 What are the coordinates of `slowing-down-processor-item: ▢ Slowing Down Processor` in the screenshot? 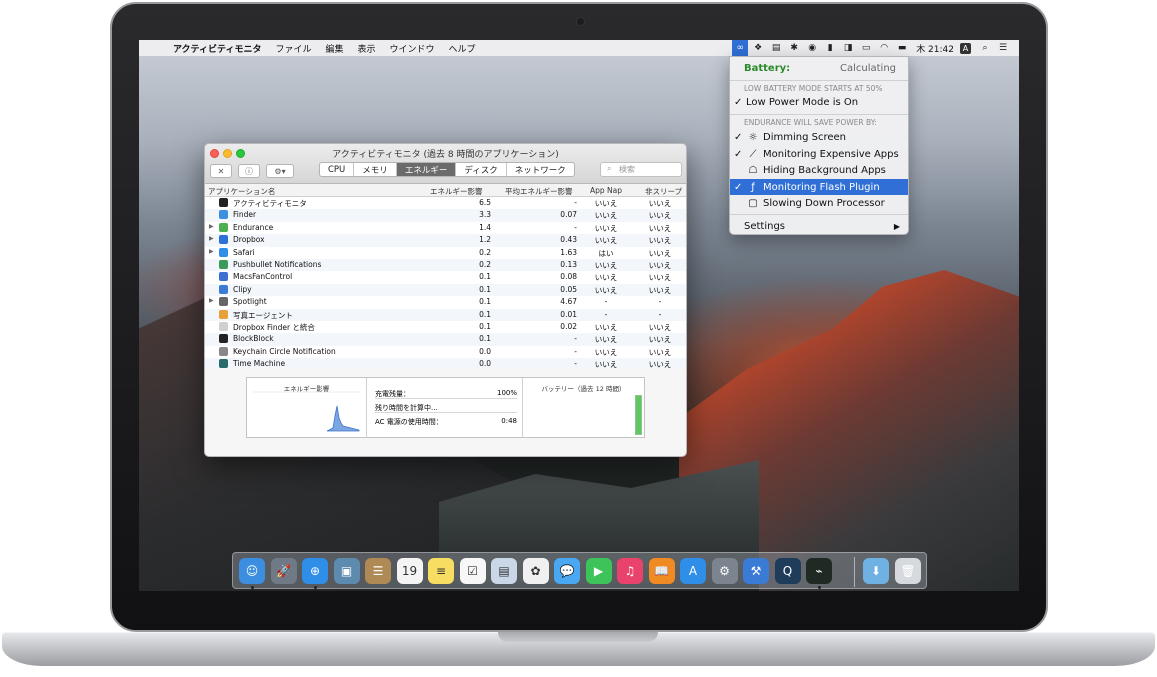 It's located at (819, 203).